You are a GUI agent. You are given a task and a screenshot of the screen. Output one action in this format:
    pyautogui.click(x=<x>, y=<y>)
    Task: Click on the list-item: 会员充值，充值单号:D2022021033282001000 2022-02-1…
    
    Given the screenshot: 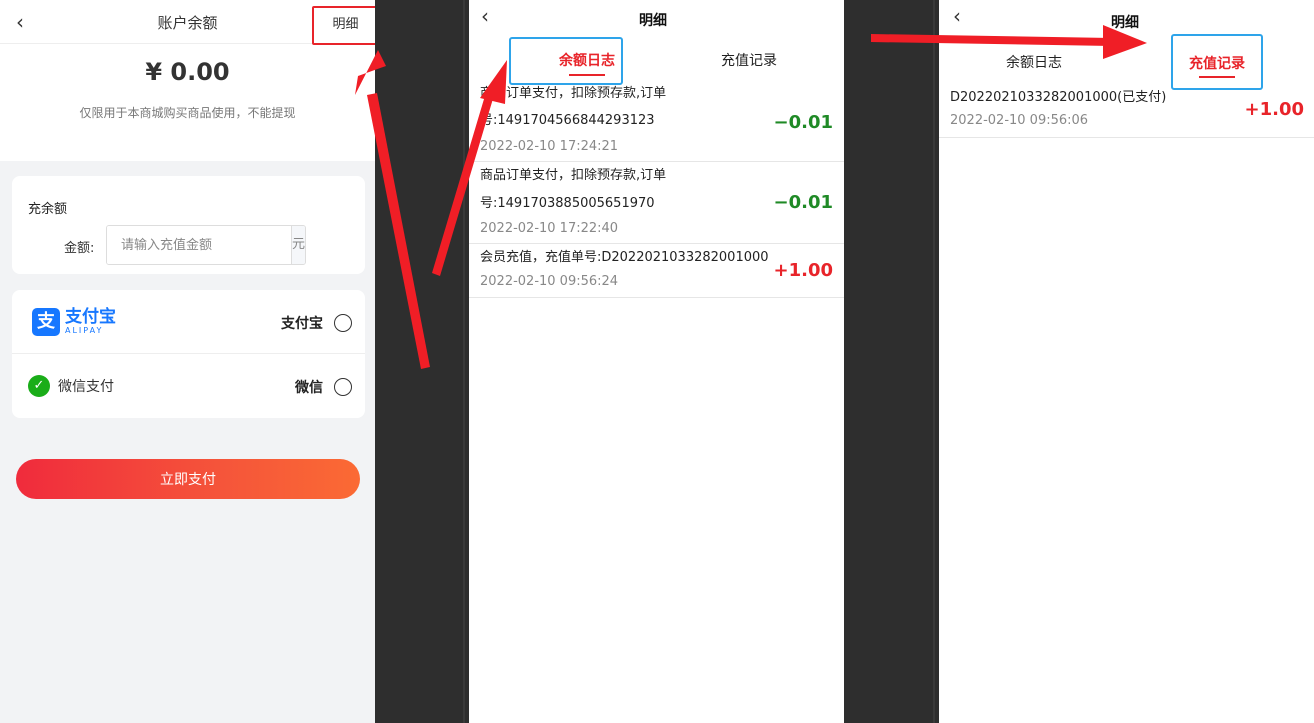 What is the action you would take?
    pyautogui.click(x=656, y=271)
    